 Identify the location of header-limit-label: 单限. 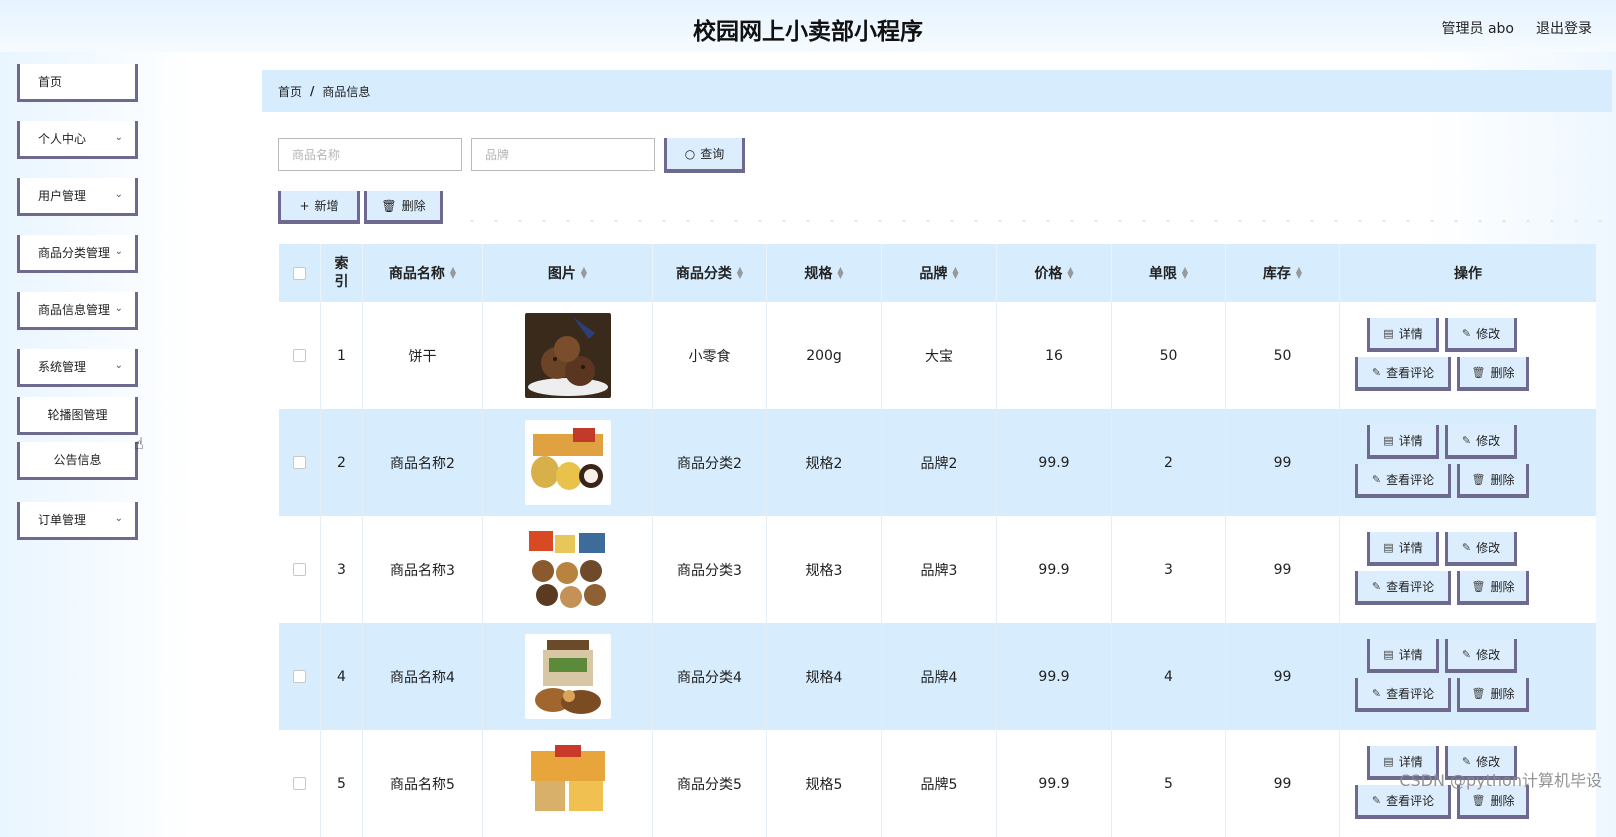
(1162, 274).